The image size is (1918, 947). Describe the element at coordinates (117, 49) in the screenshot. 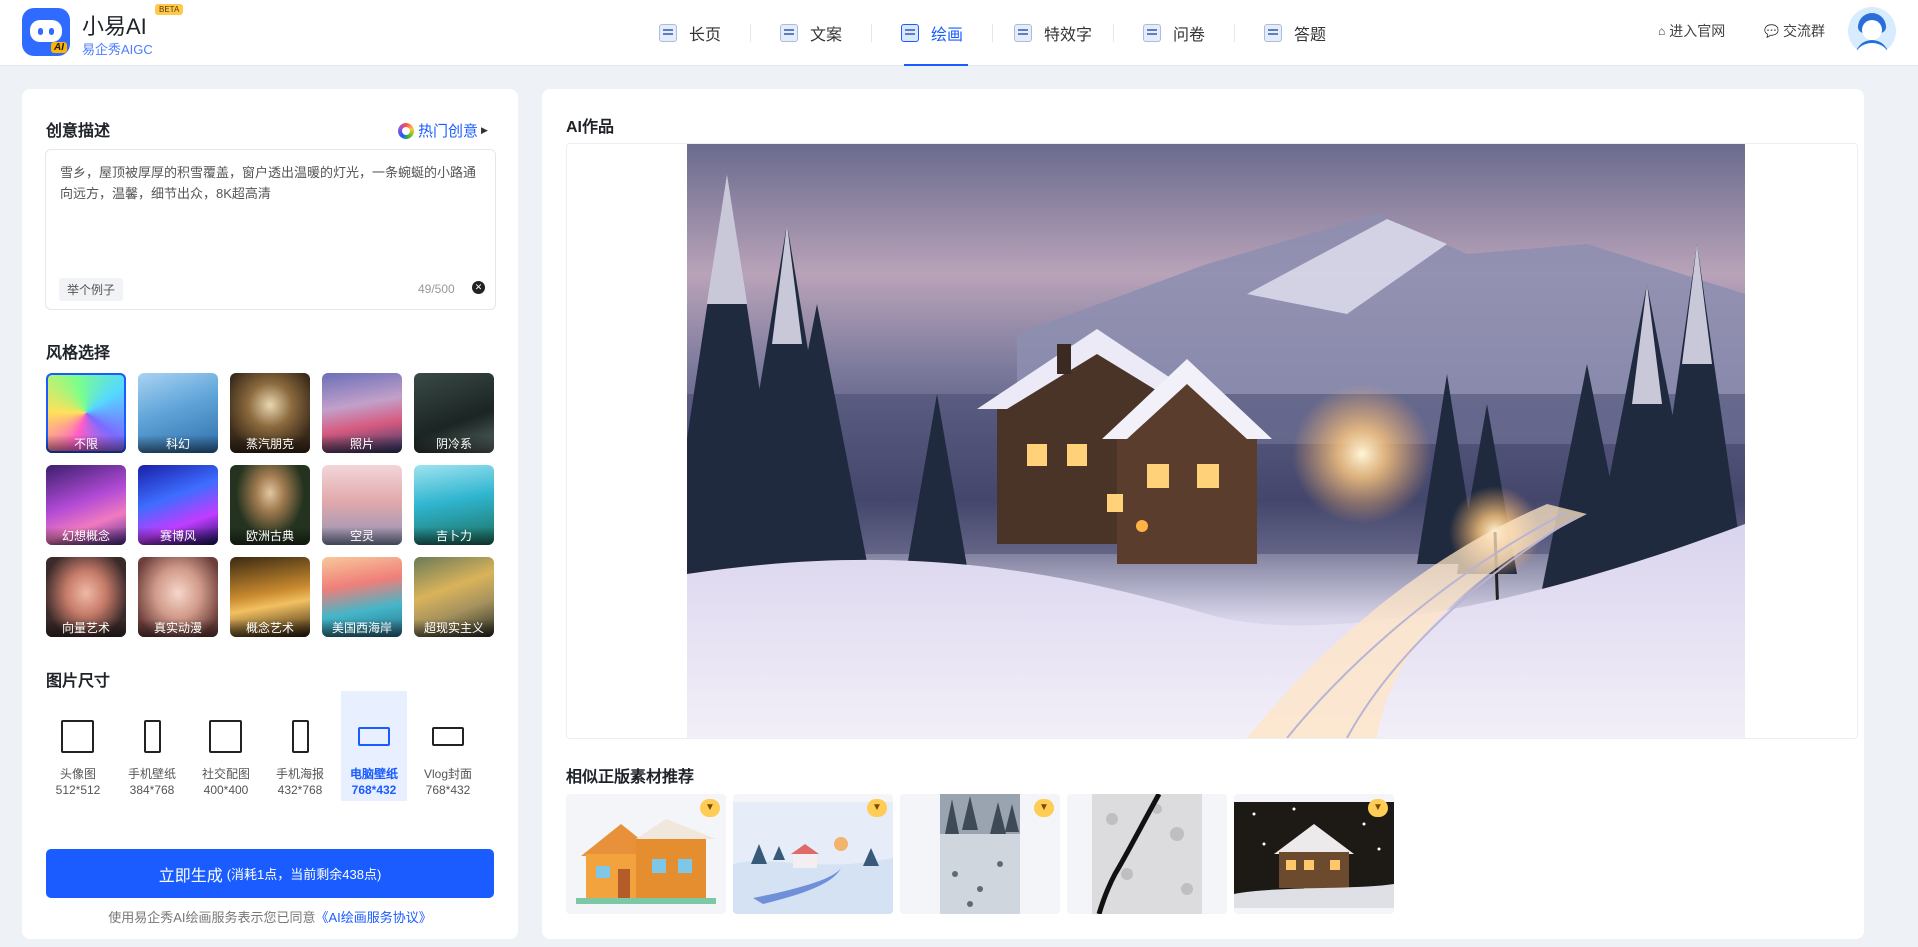

I see `brand-subtitle: 易企秀AIGC` at that location.